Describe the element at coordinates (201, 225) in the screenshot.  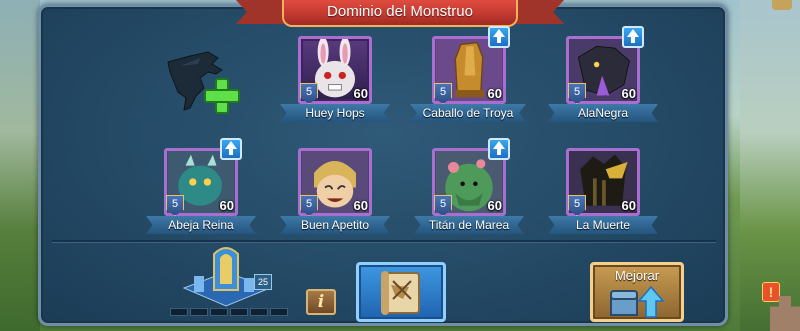
I see `monster-name: Abeja Reina` at that location.